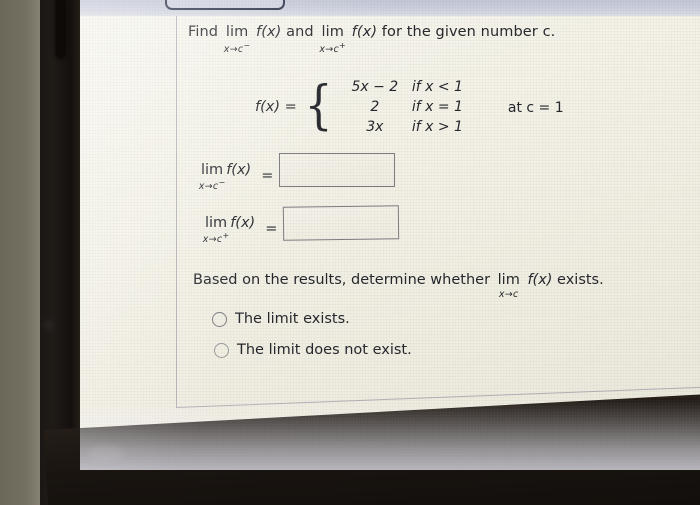  I want to click on piecewise-condition: if x > 1, so click(437, 127).